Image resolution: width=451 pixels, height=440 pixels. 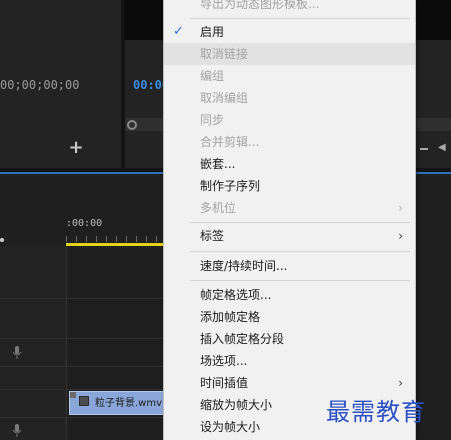 What do you see at coordinates (76, 148) in the screenshot?
I see `add-button: +` at bounding box center [76, 148].